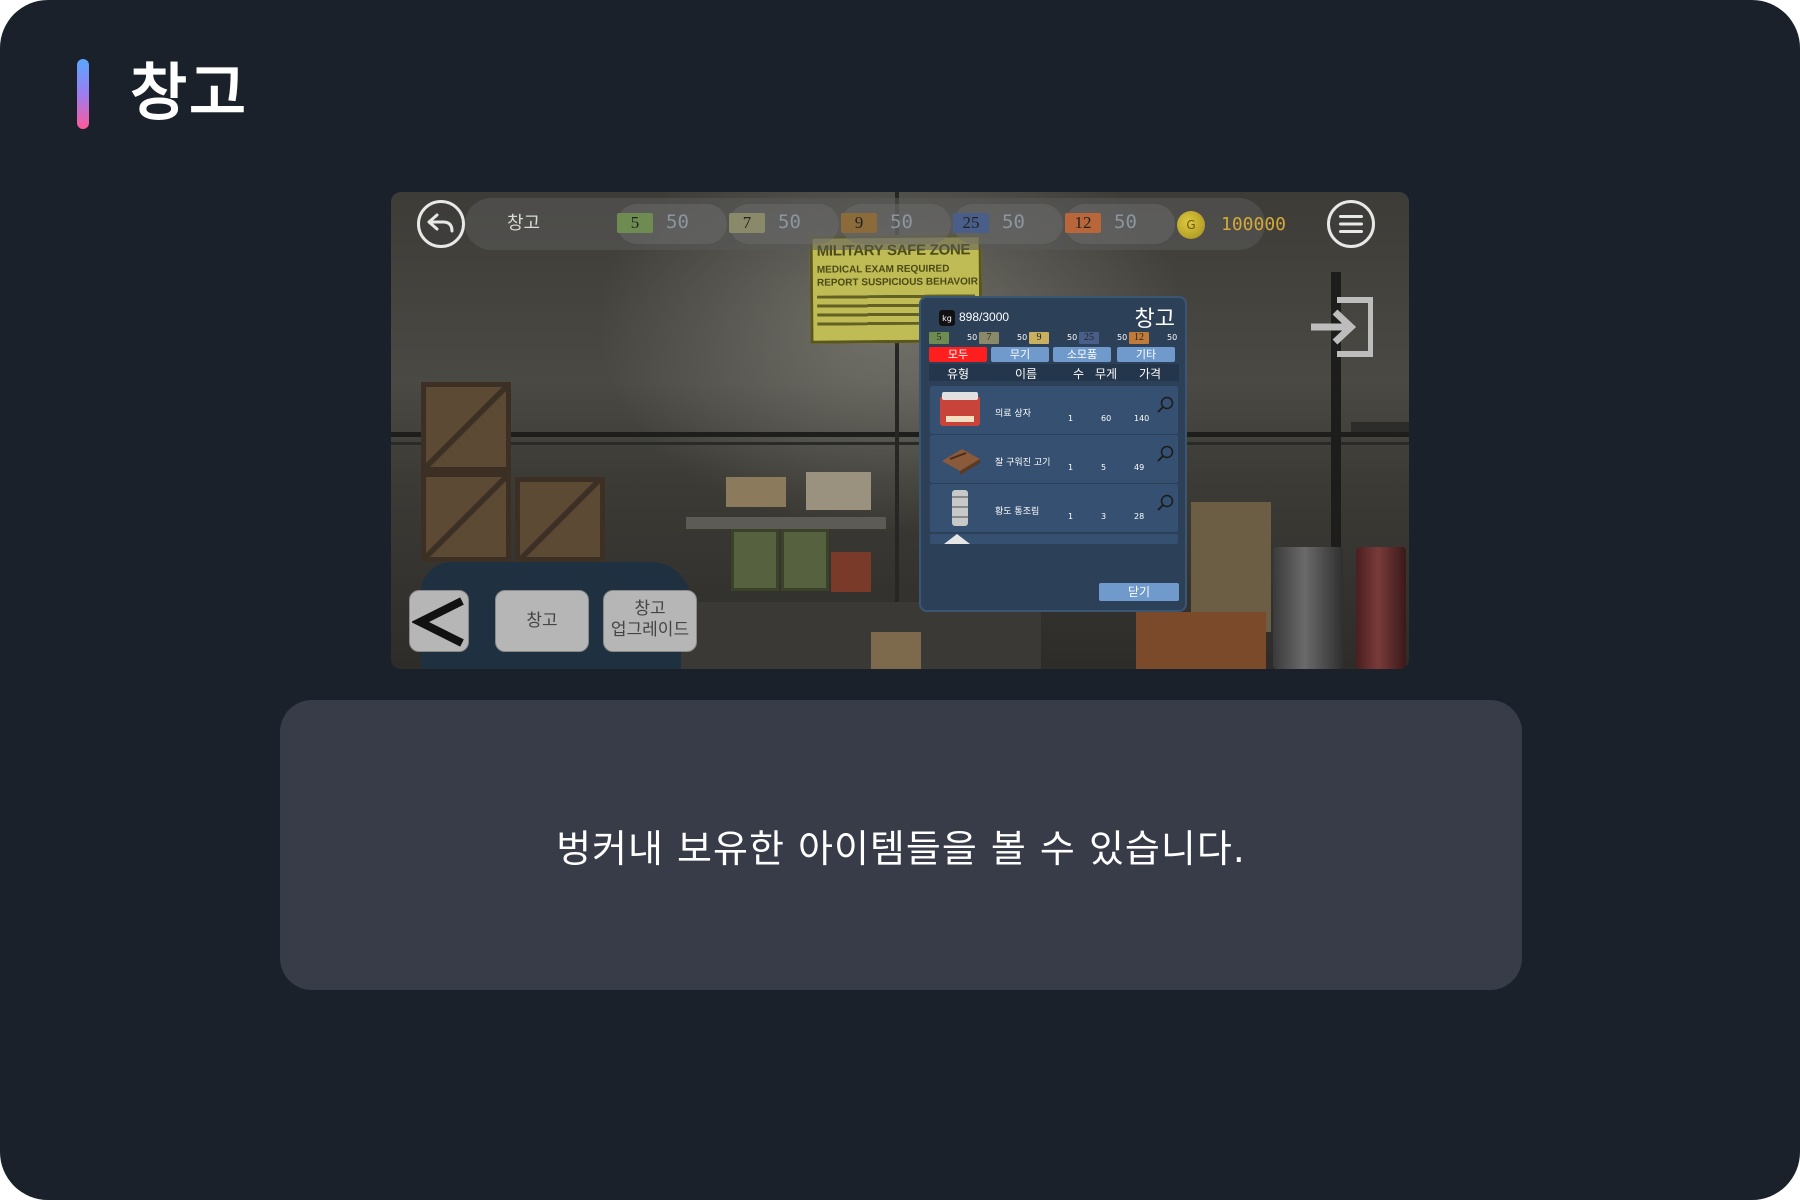  What do you see at coordinates (1054, 410) in the screenshot?
I see `item-row: 의료 상자 1 60 140` at bounding box center [1054, 410].